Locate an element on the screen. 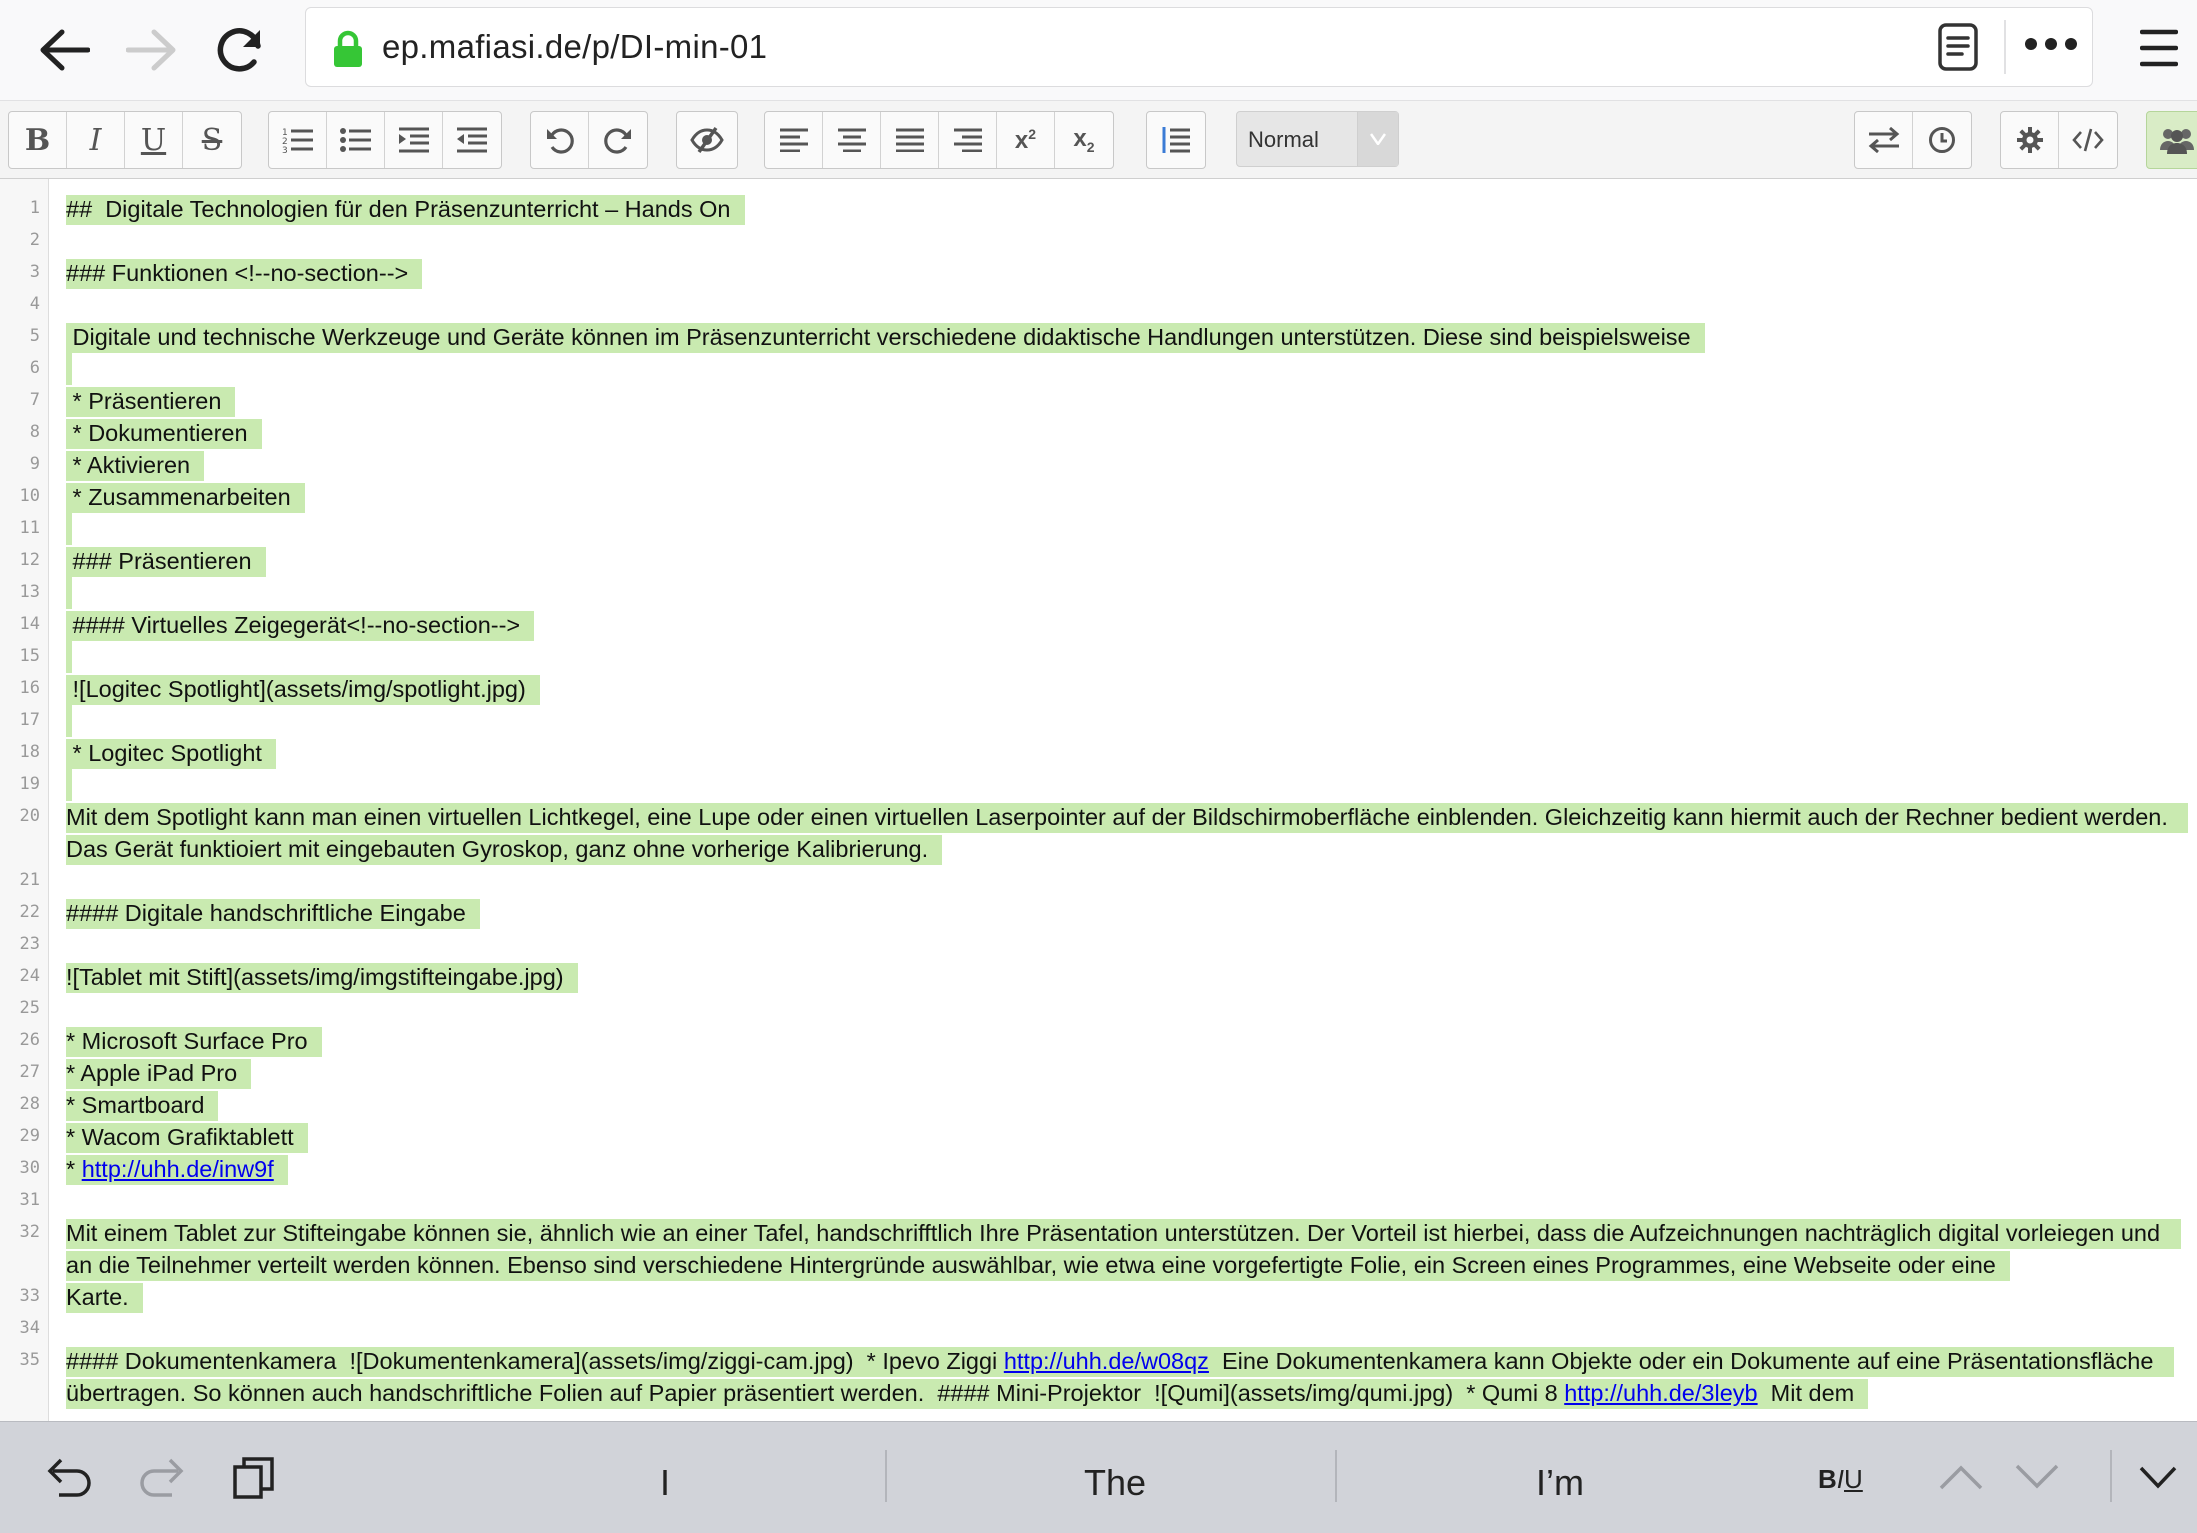 The image size is (2197, 1533). undo-icon is located at coordinates (69, 1477).